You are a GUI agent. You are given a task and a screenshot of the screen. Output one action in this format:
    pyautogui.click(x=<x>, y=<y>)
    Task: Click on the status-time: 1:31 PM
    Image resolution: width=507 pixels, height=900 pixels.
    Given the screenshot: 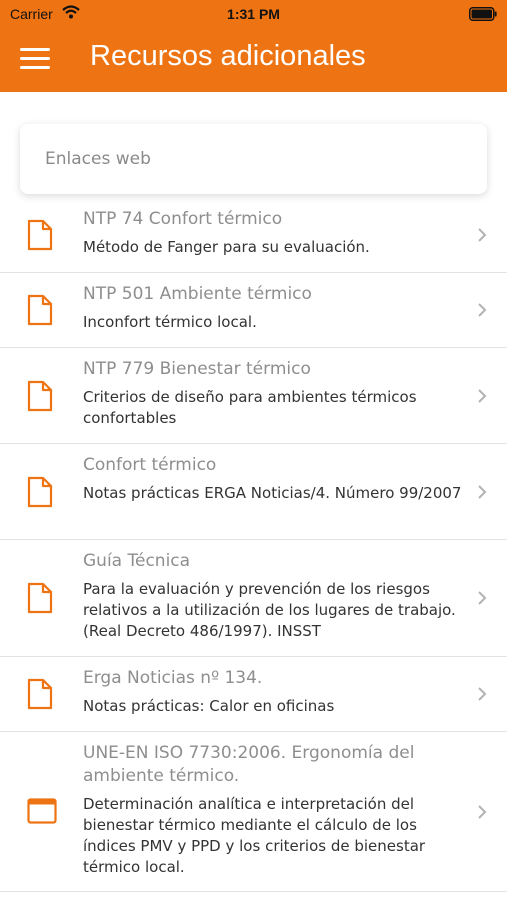 What is the action you would take?
    pyautogui.click(x=253, y=14)
    